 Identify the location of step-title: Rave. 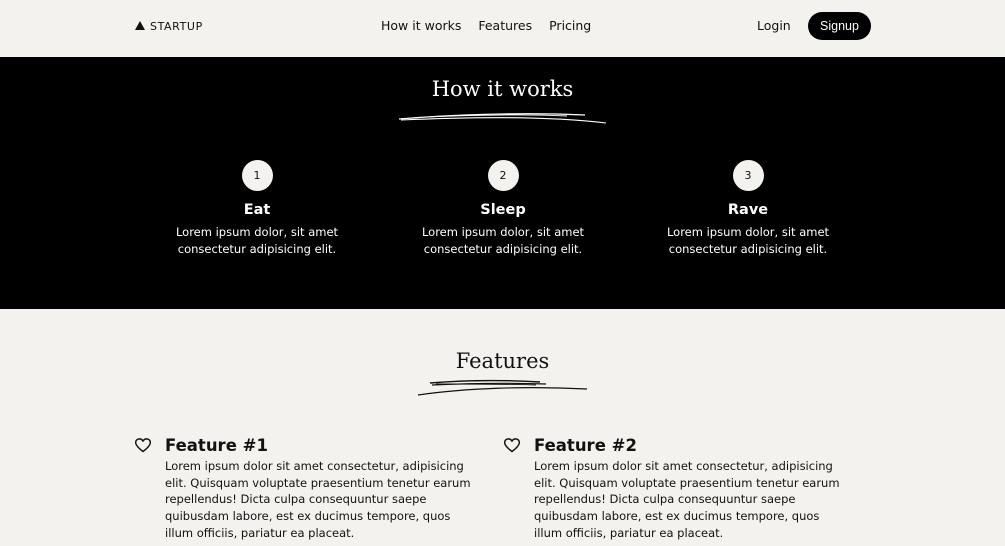
(748, 210).